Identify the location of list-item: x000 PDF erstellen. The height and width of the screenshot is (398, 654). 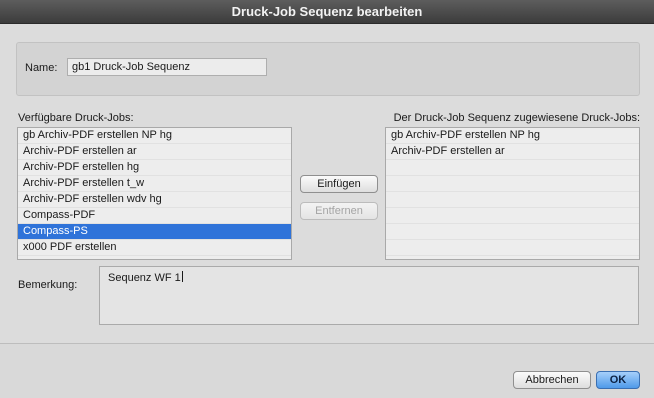
(154, 247).